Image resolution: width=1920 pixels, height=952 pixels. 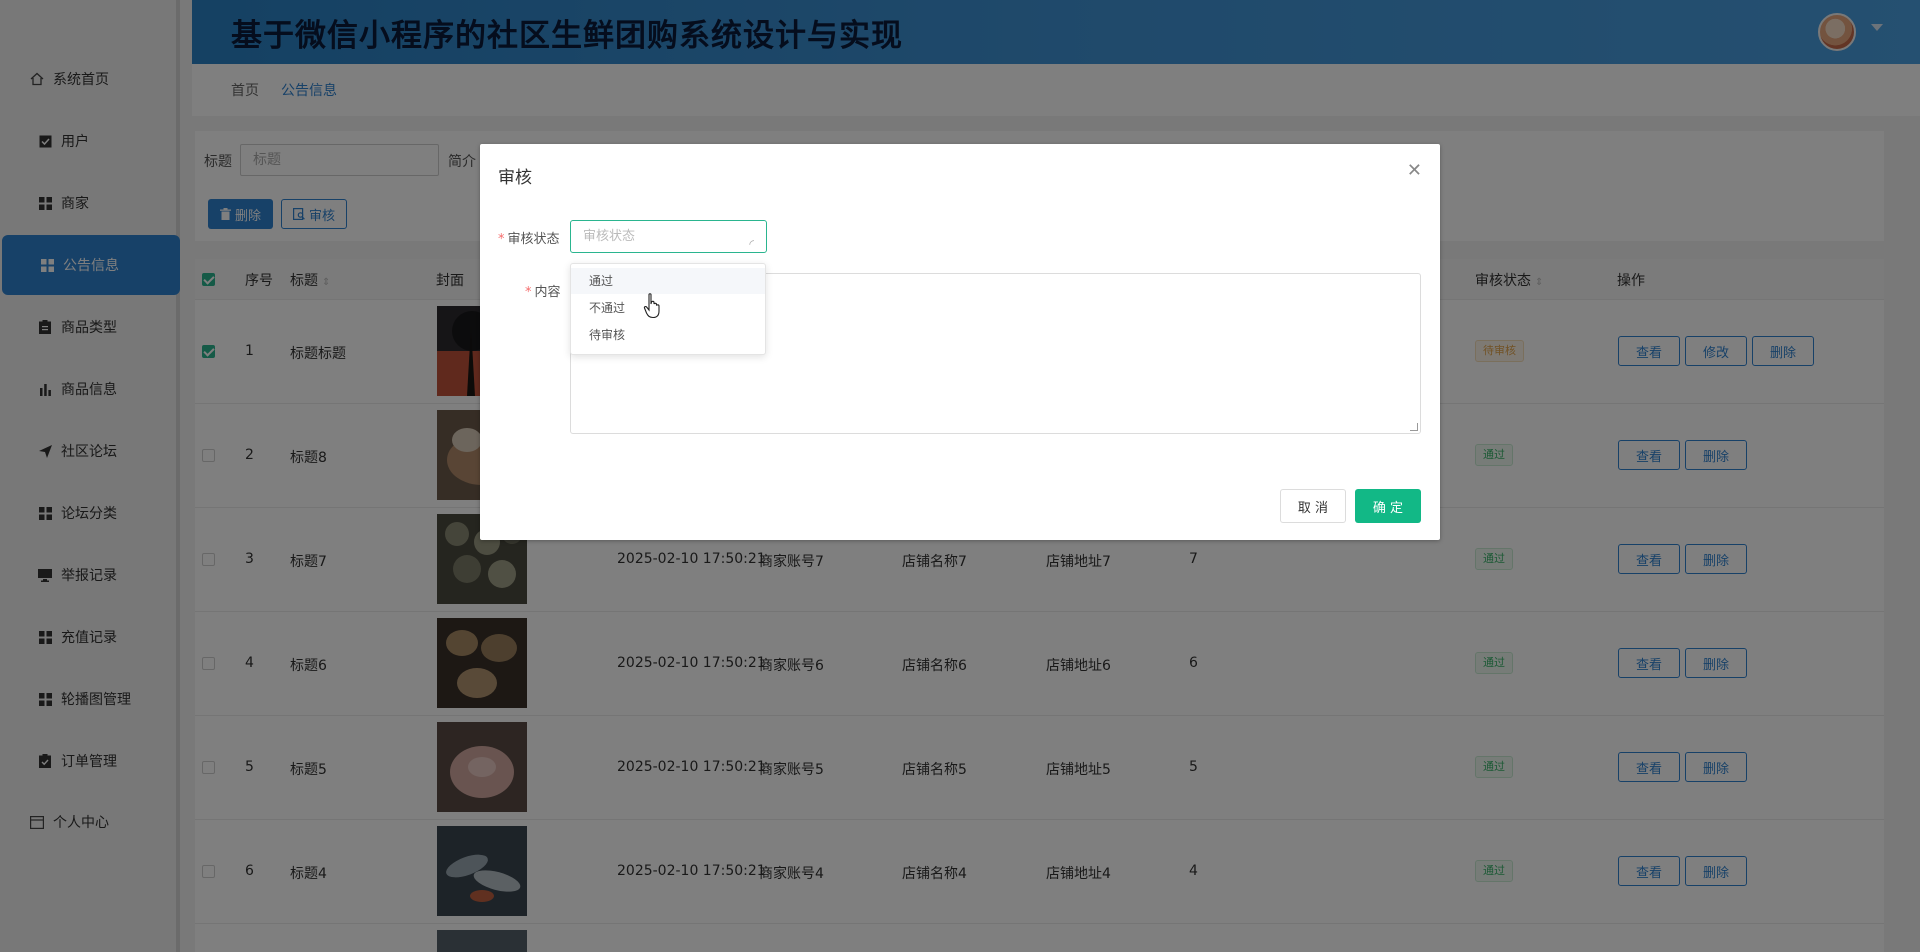 I want to click on dropdown-option-pending: 待审核, so click(x=668, y=335).